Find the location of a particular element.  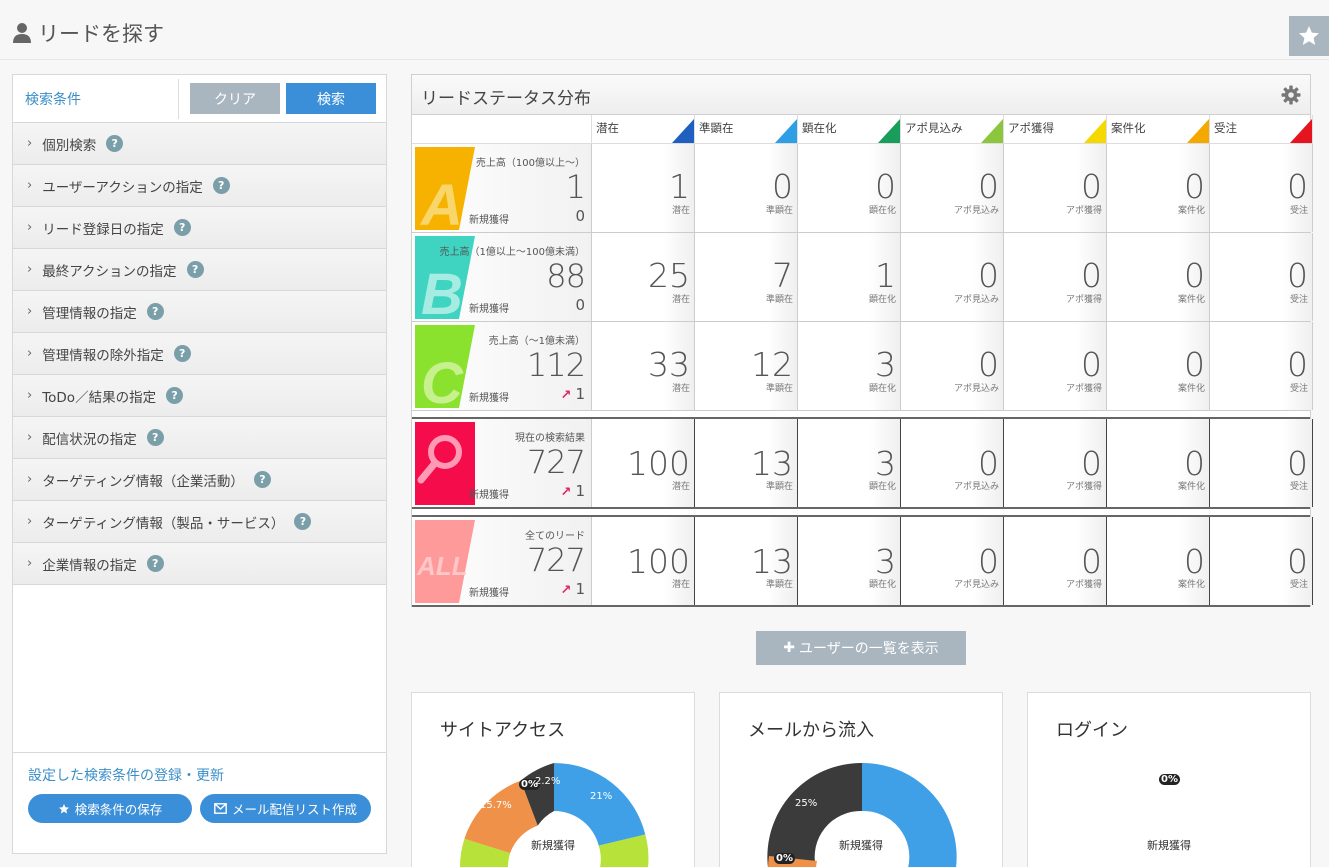

gear-icon is located at coordinates (1291, 95).